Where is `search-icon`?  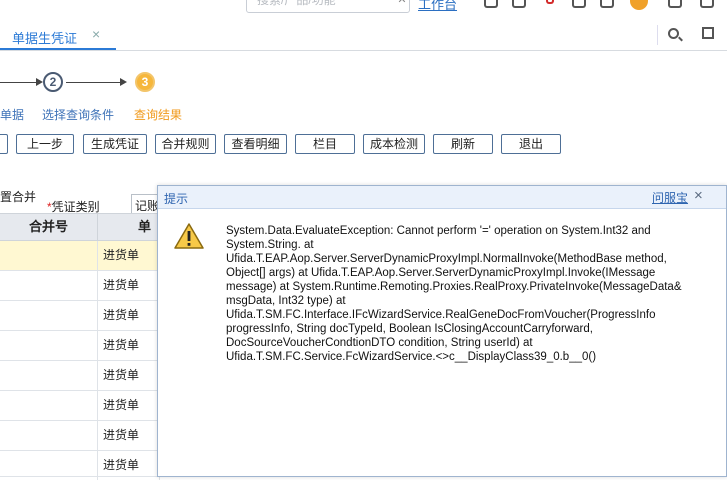
search-icon is located at coordinates (673, 33).